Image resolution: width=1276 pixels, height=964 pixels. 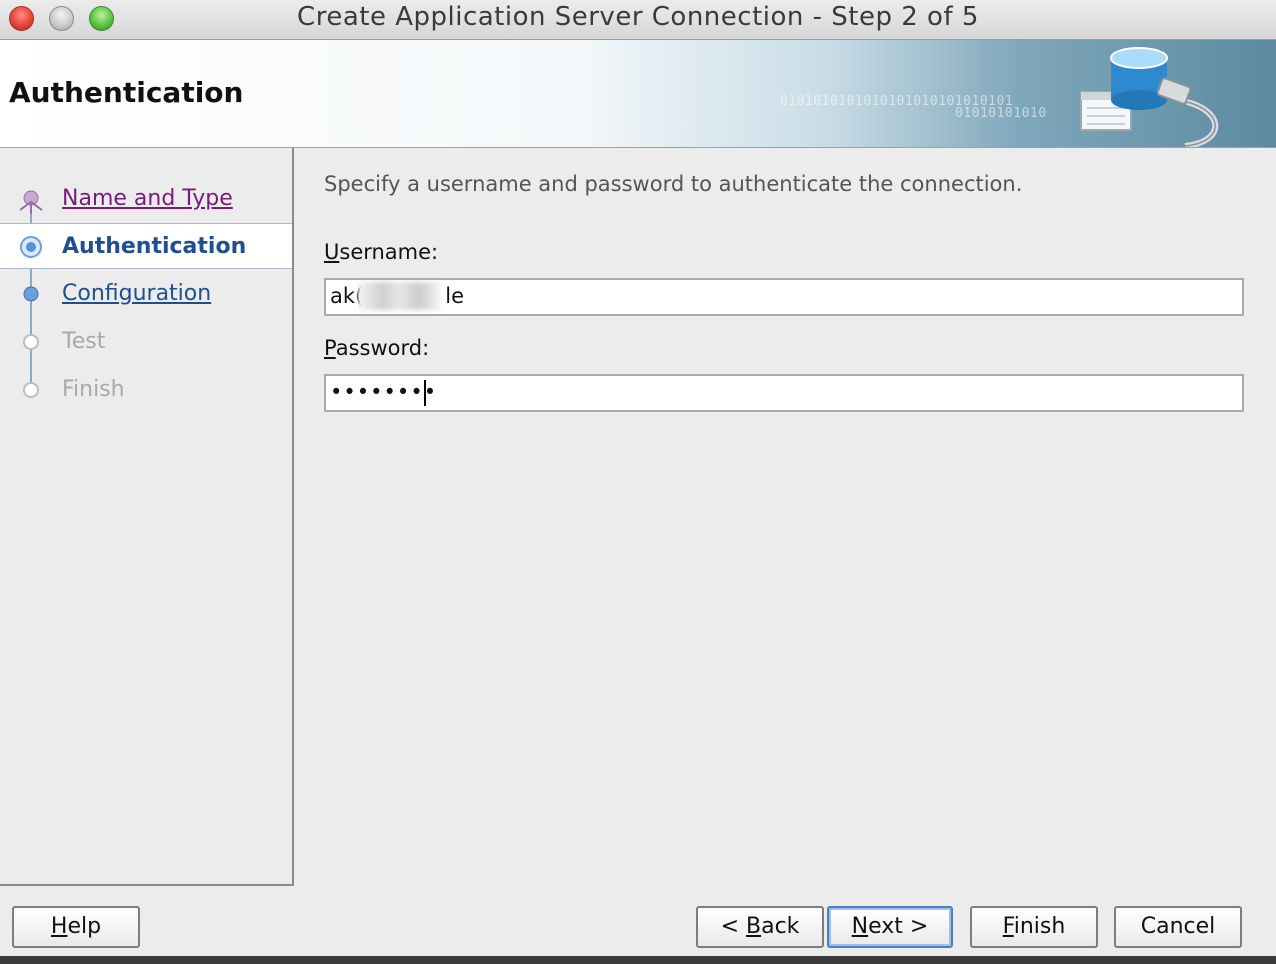 I want to click on help-label: elp, so click(x=84, y=926).